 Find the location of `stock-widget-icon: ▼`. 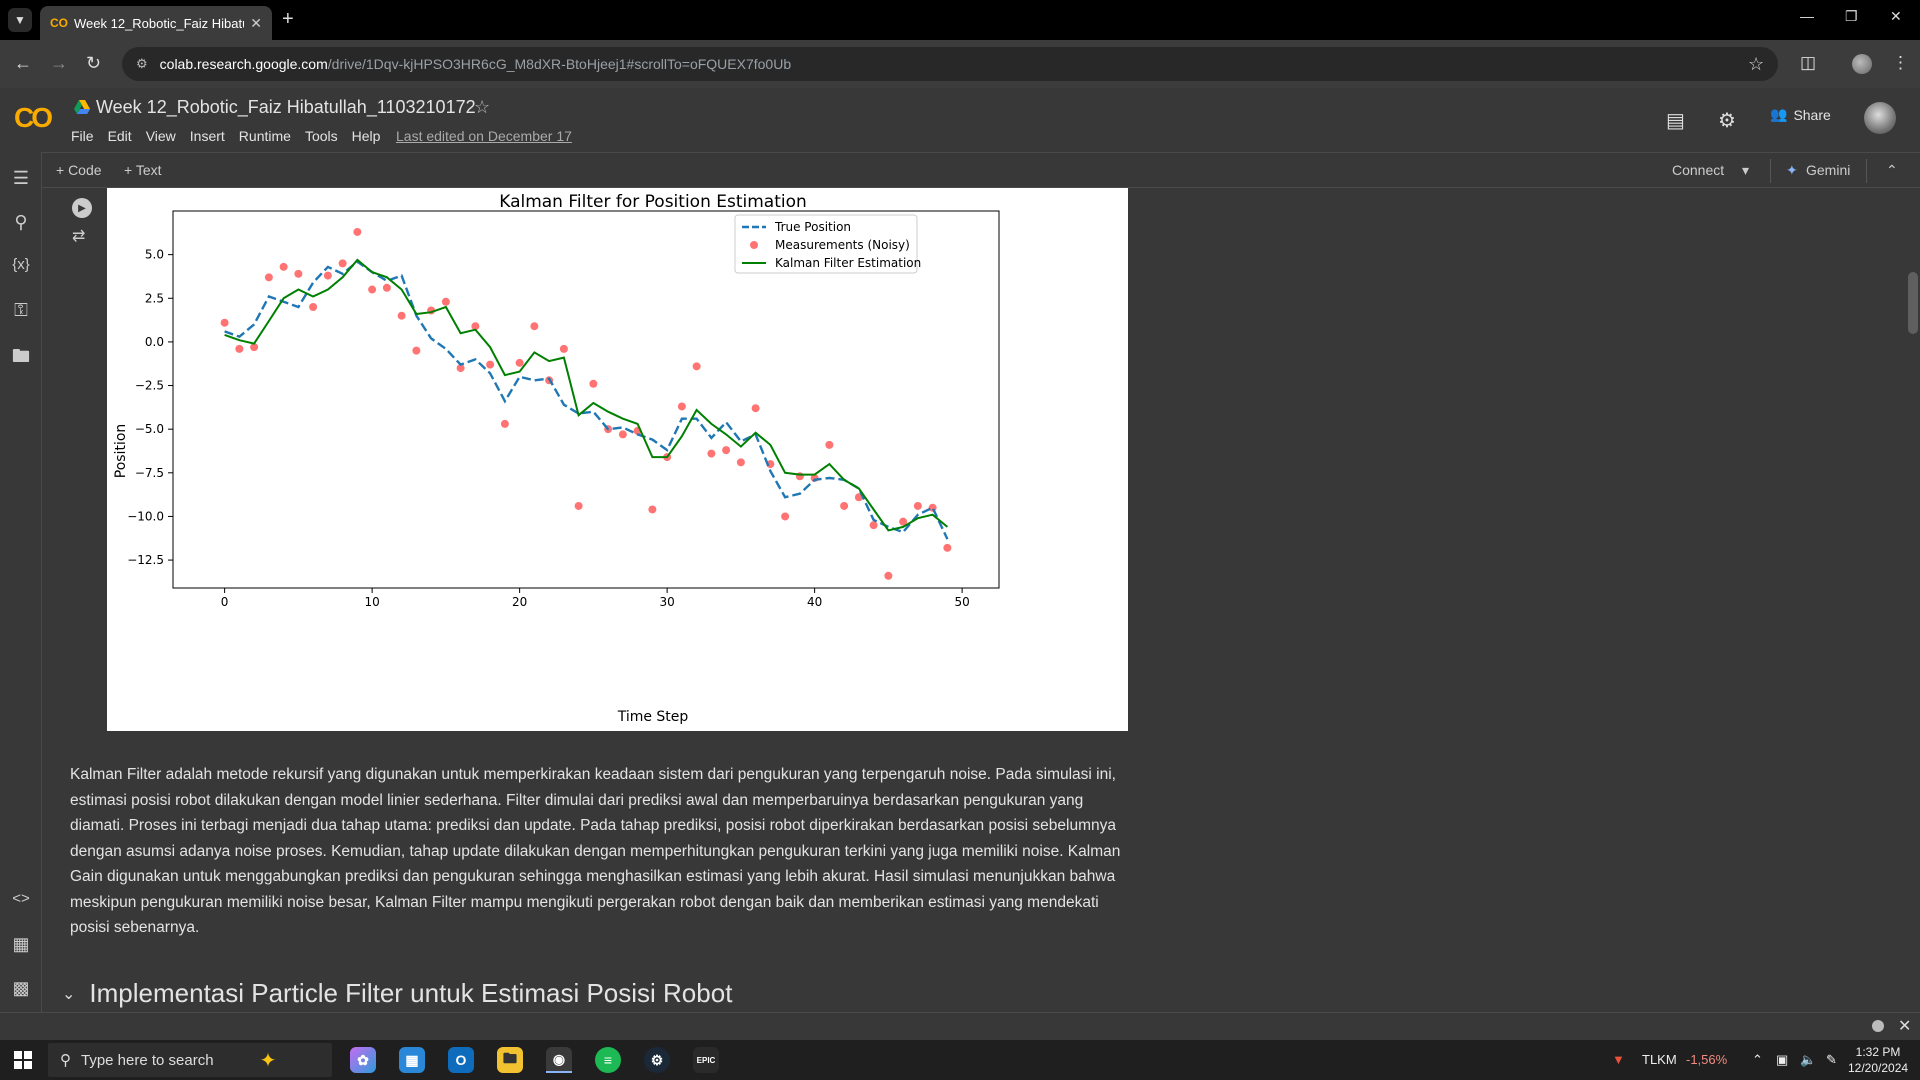

stock-widget-icon: ▼ is located at coordinates (1618, 1059).